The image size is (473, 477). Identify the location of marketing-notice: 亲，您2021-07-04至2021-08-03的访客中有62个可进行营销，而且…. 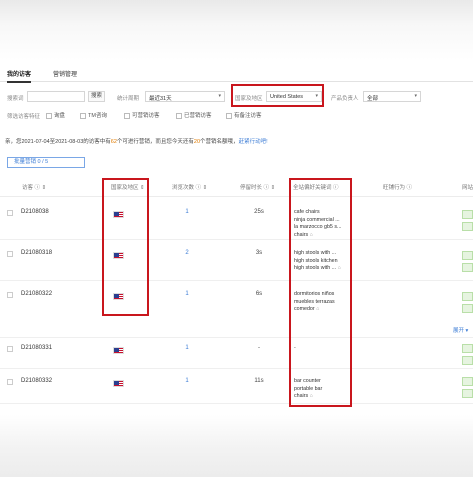
(136, 142).